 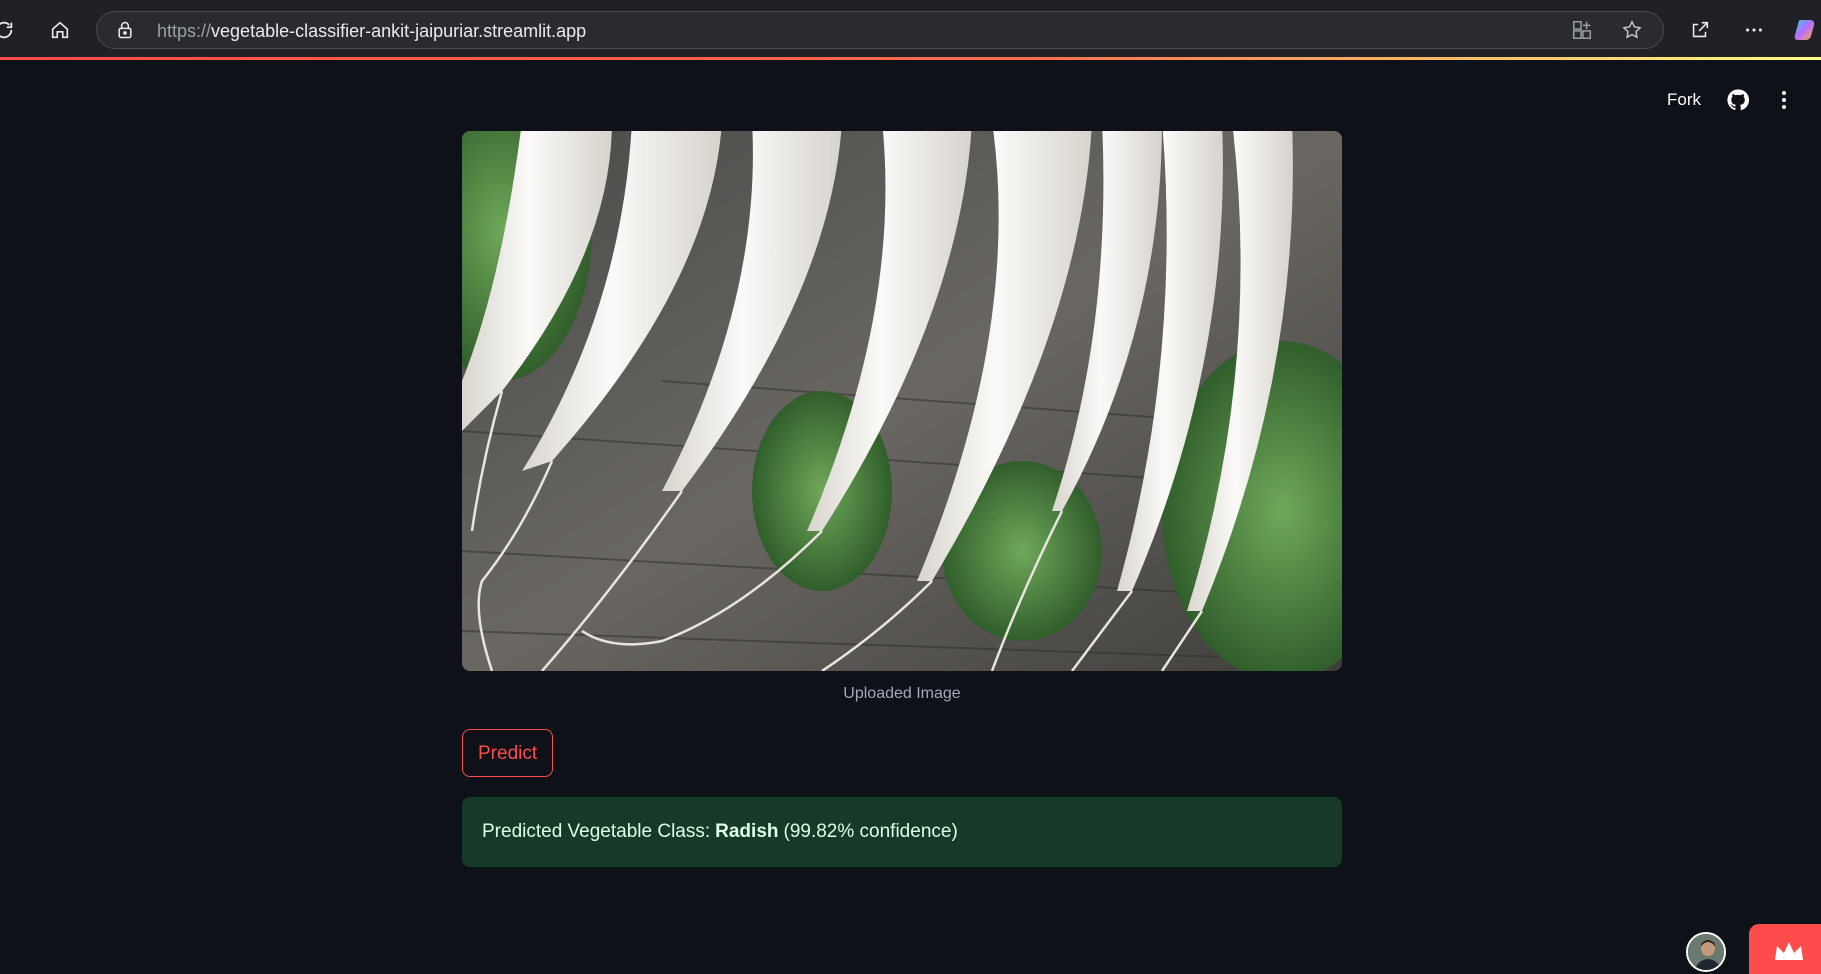 What do you see at coordinates (1785, 101) in the screenshot?
I see `kebab-menu-icon` at bounding box center [1785, 101].